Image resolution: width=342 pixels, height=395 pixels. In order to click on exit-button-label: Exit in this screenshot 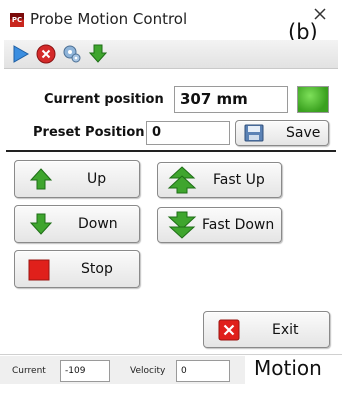, I will do `click(285, 330)`.